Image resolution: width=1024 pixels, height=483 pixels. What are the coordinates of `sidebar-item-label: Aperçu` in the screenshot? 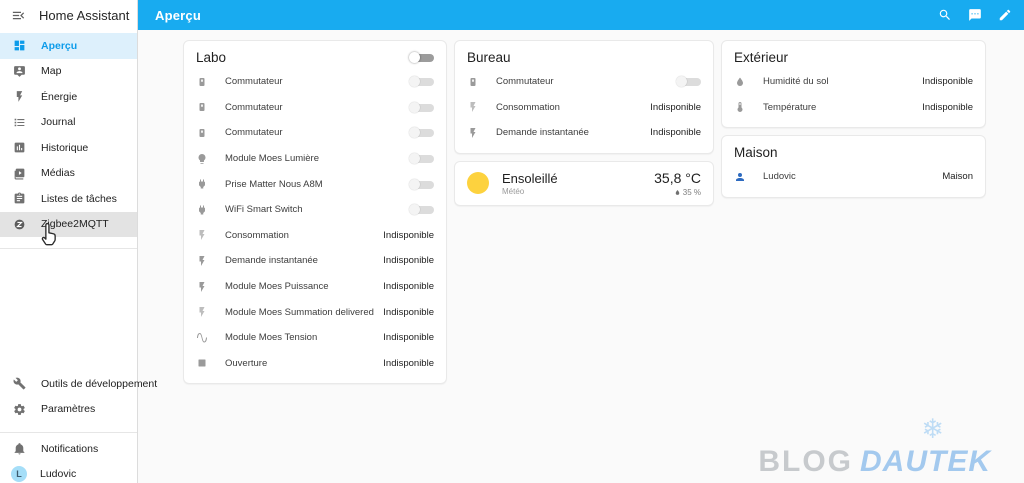 It's located at (59, 45).